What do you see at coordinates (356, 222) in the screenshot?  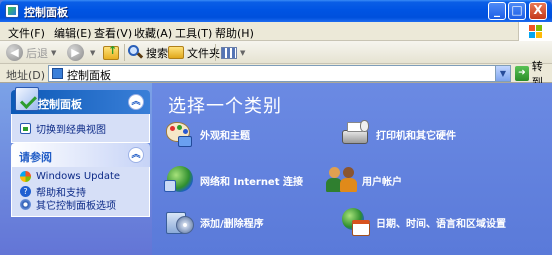 I see `date-time-language-icon` at bounding box center [356, 222].